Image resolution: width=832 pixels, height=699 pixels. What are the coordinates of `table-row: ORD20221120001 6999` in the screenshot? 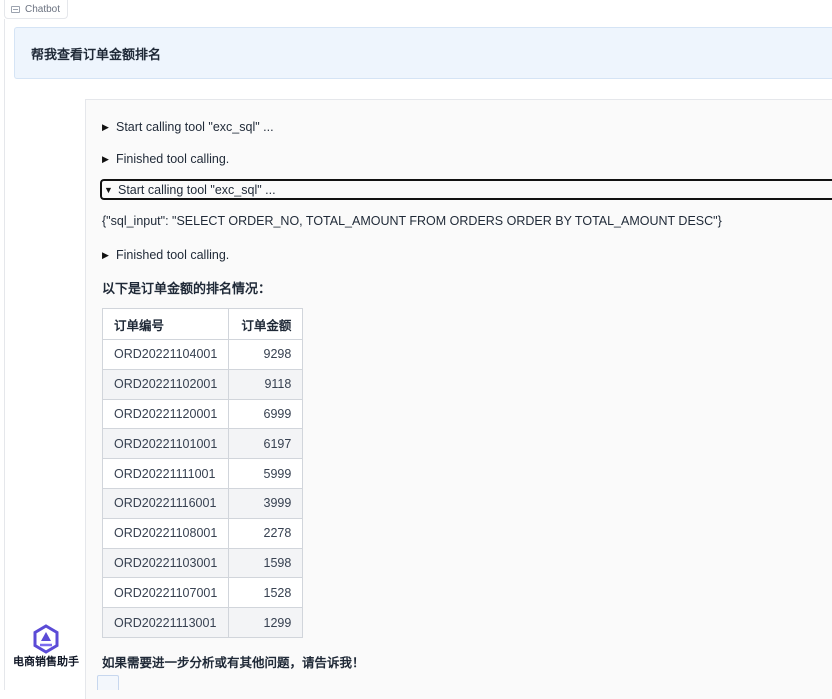 It's located at (202, 414).